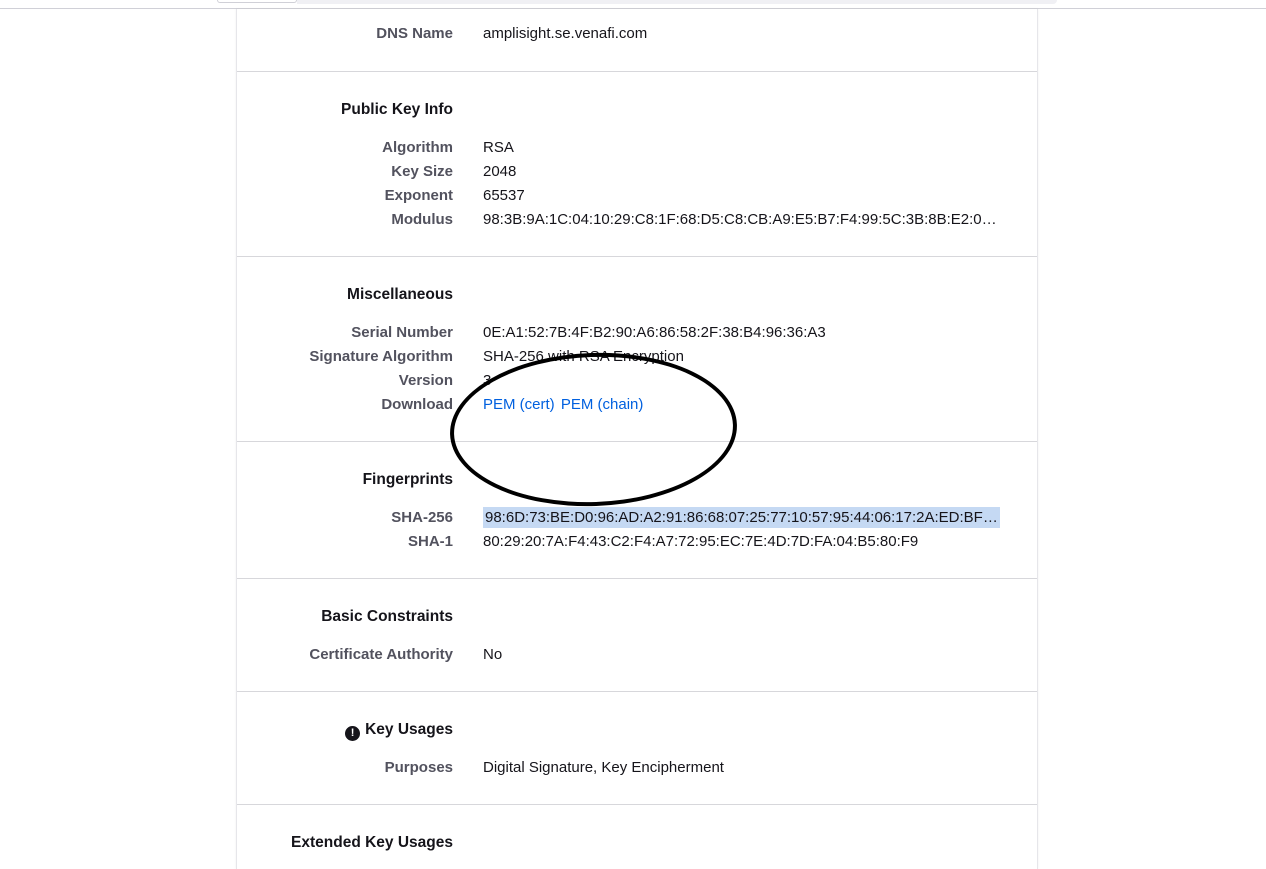 This screenshot has width=1266, height=869. Describe the element at coordinates (422, 517) in the screenshot. I see `sha256-label: SHA-256` at that location.